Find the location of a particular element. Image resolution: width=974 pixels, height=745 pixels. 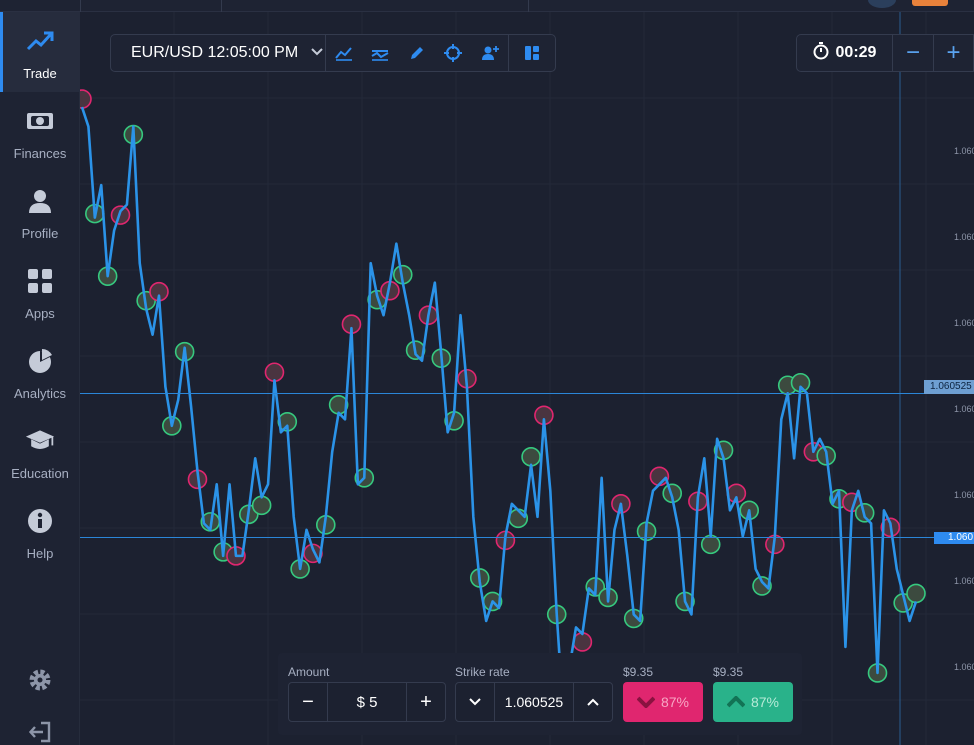

sidebar-item-label: Education is located at coordinates (40, 473).